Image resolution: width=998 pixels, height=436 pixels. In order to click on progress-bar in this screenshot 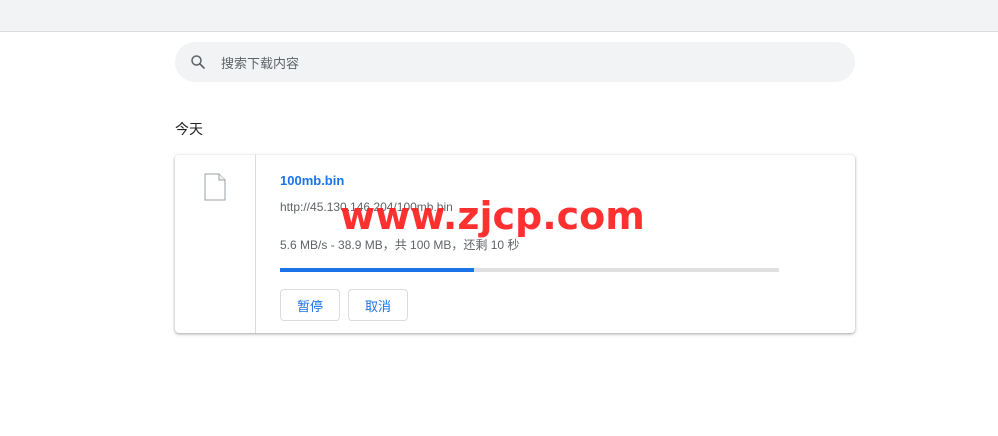, I will do `click(529, 270)`.